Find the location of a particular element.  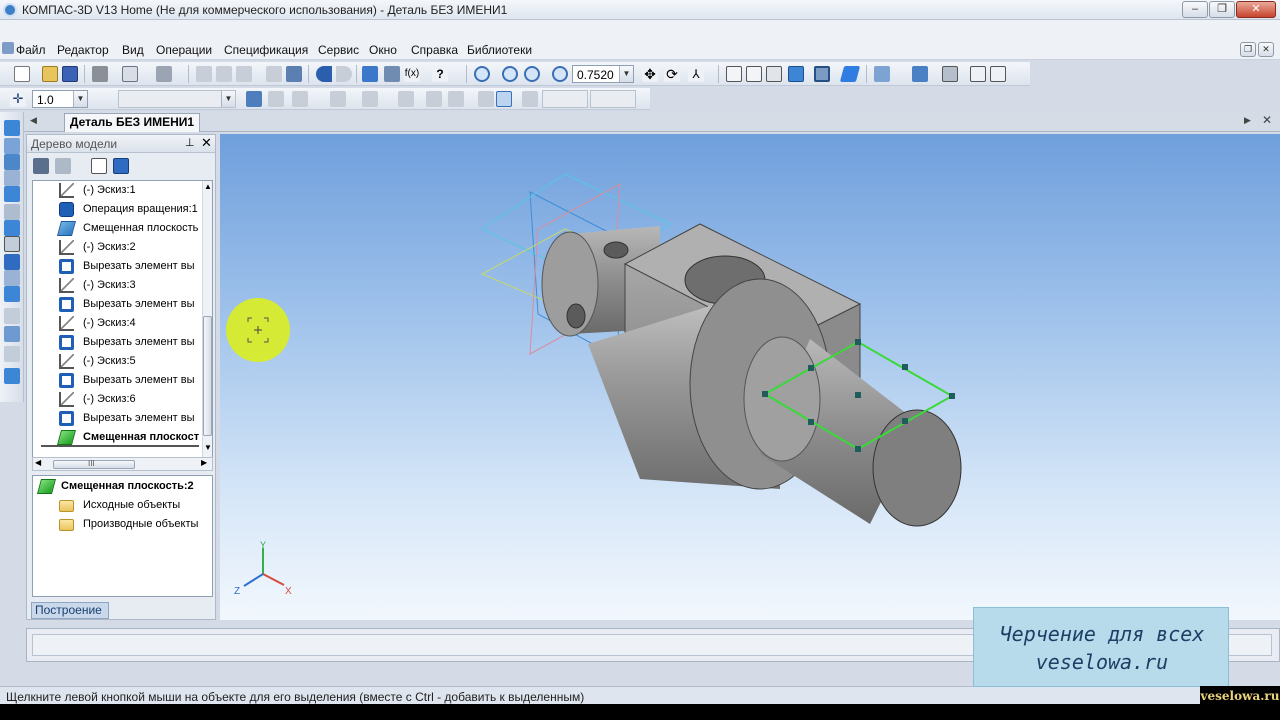

tab-scroll-right-icon: ▶ is located at coordinates (1247, 120).